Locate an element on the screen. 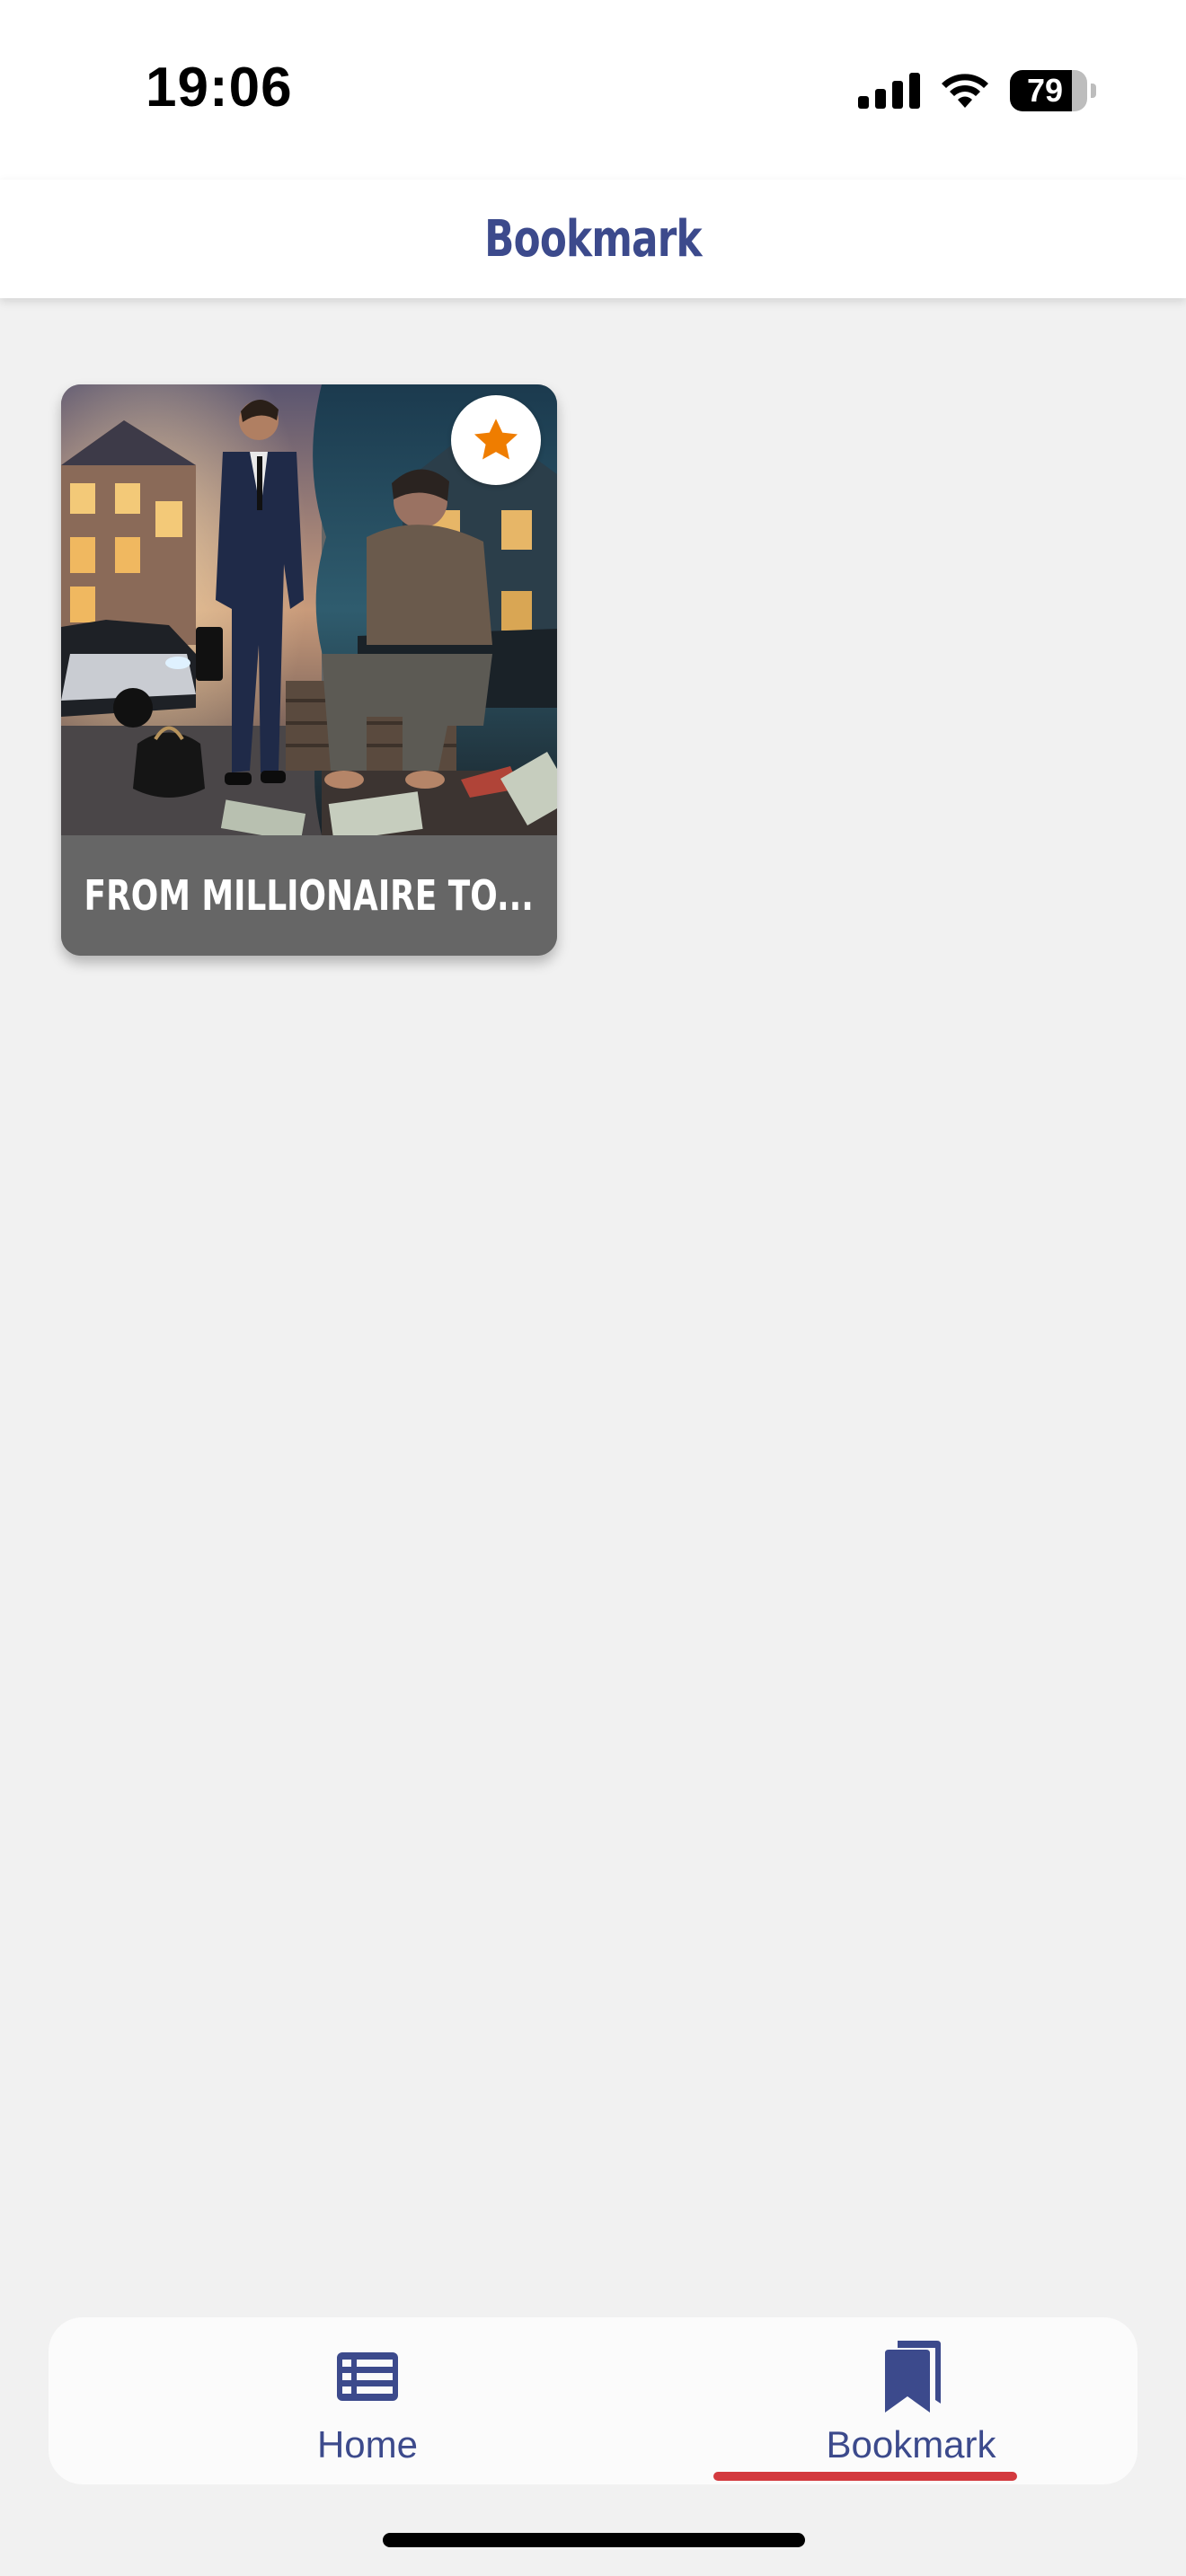 This screenshot has height=2576, width=1186. wifi-icon is located at coordinates (965, 91).